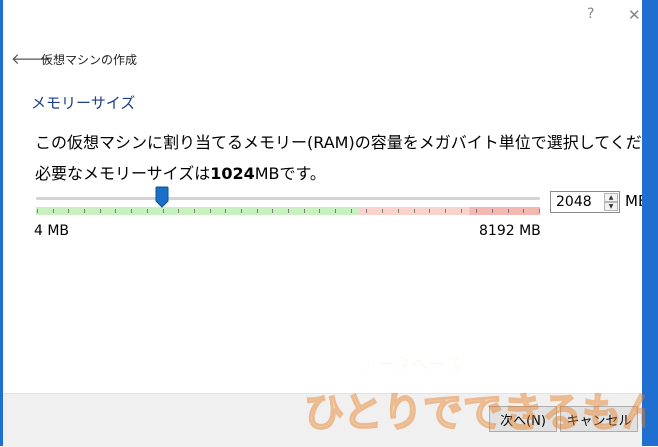  Describe the element at coordinates (288, 211) in the screenshot. I see `slider-track` at that location.